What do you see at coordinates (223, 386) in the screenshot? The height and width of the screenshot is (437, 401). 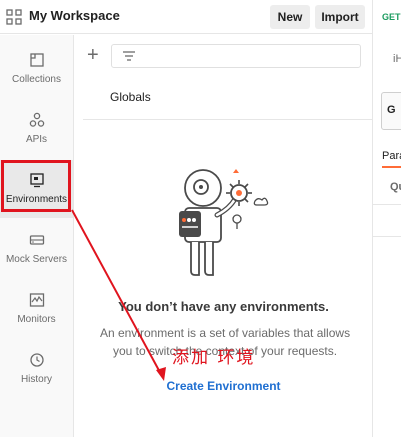 I see `create-environment-link: Create Environment` at bounding box center [223, 386].